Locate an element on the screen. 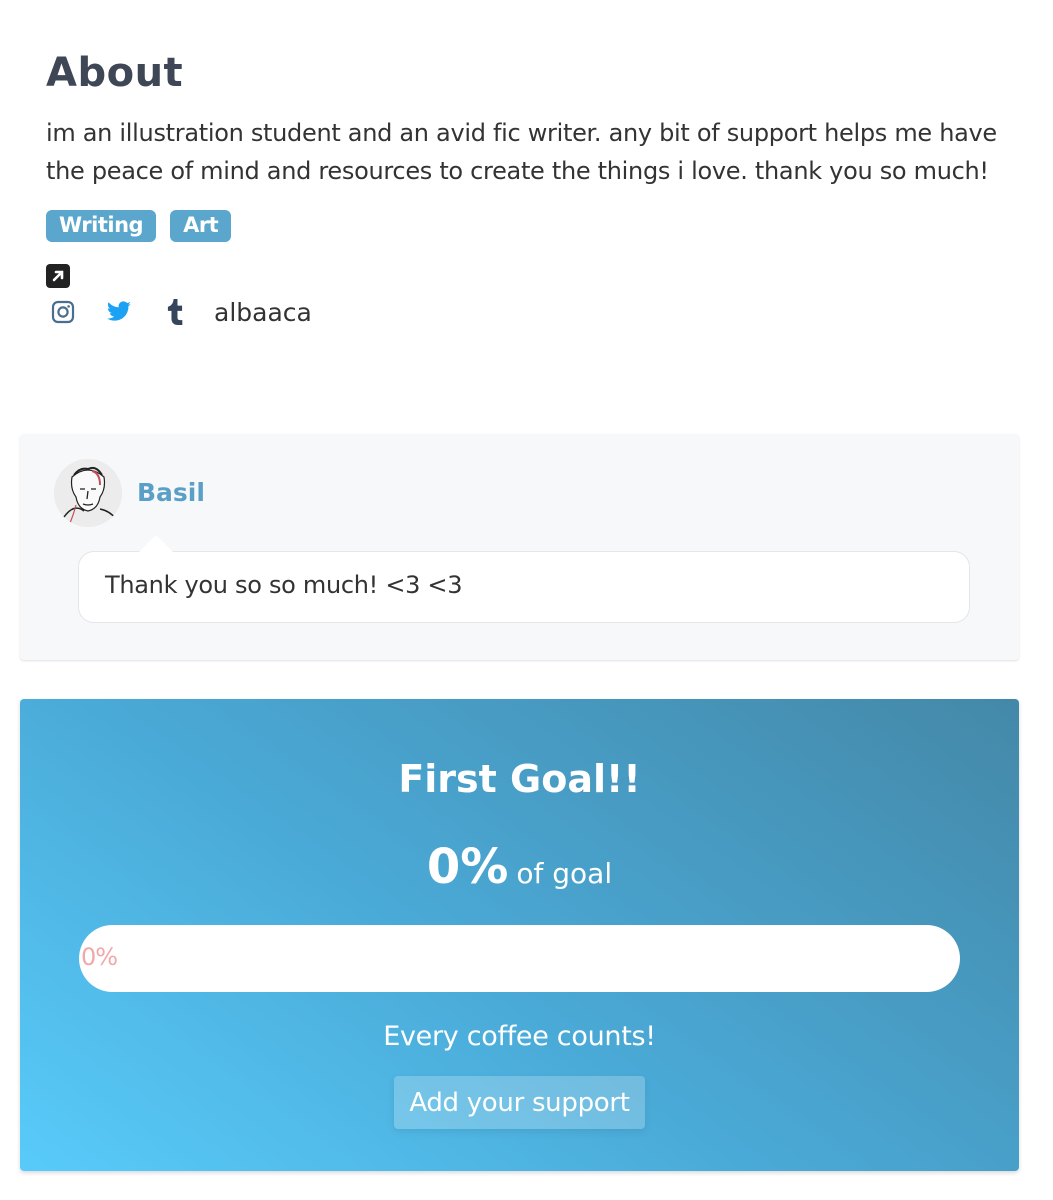 The image size is (1053, 1200). goal-progress-label: 0% is located at coordinates (99, 957).